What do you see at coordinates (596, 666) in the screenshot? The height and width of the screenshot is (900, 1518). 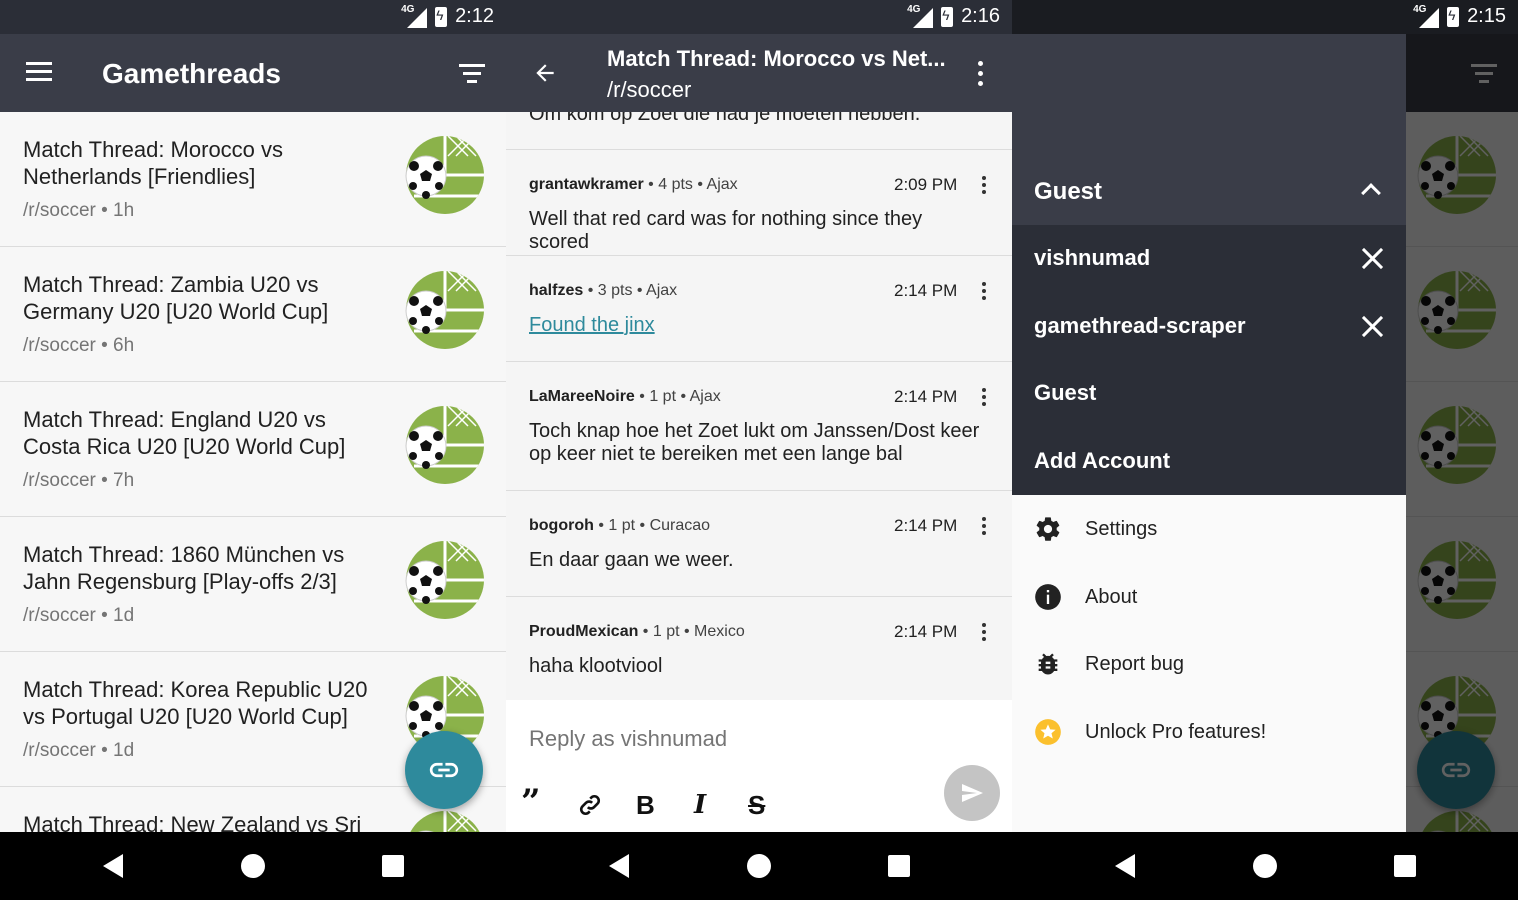 I see `comment-body: haha klootviool` at bounding box center [596, 666].